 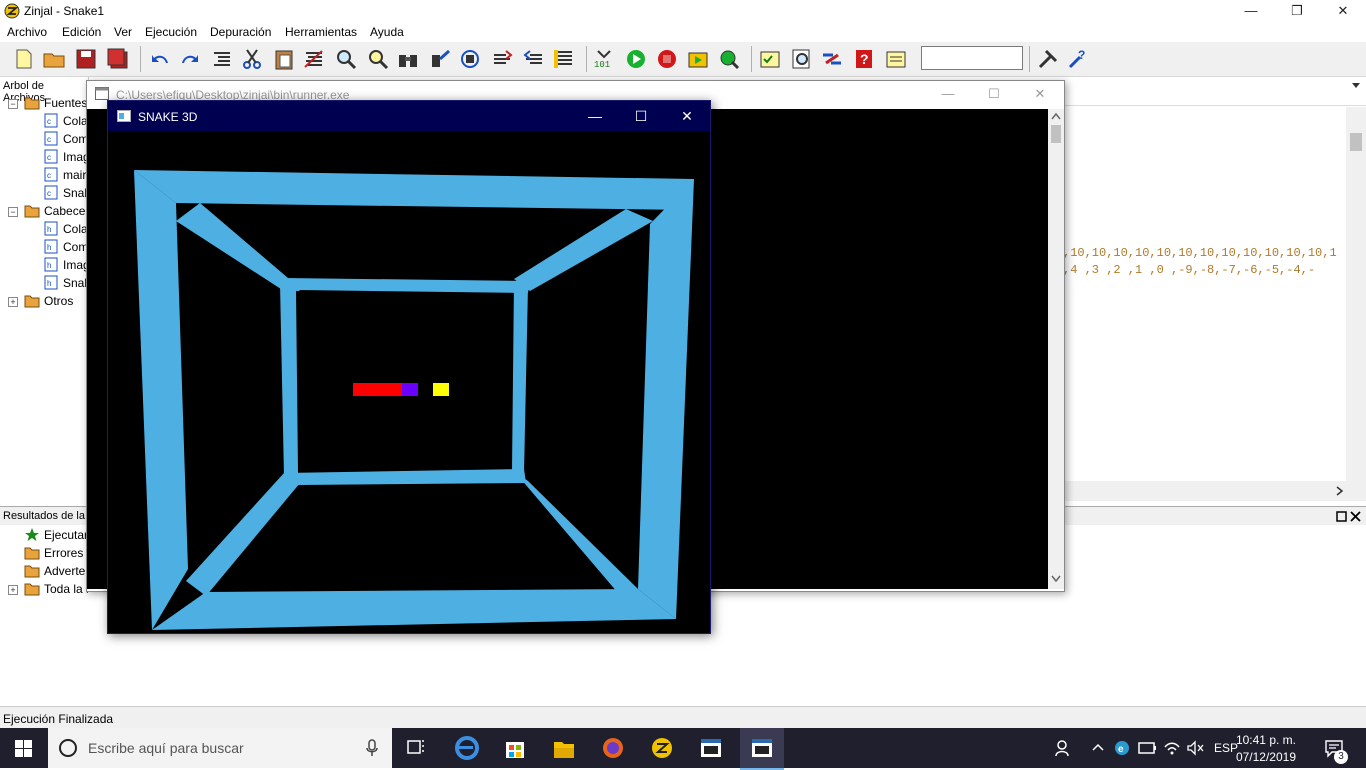 I want to click on clock-time: 10:41 p. m., so click(x=1266, y=740).